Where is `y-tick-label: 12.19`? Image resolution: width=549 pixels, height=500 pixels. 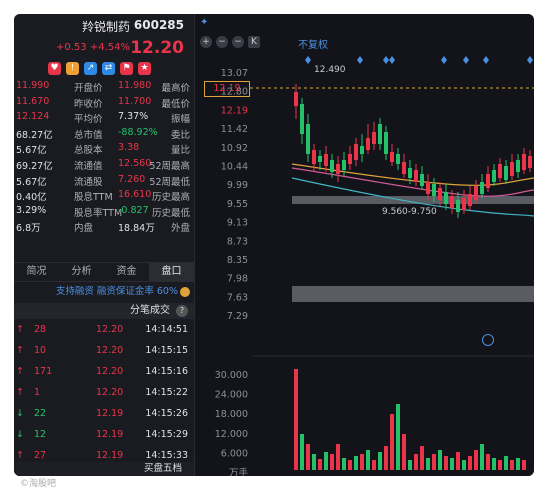
y-tick-label: 12.19 is located at coordinates (234, 110).